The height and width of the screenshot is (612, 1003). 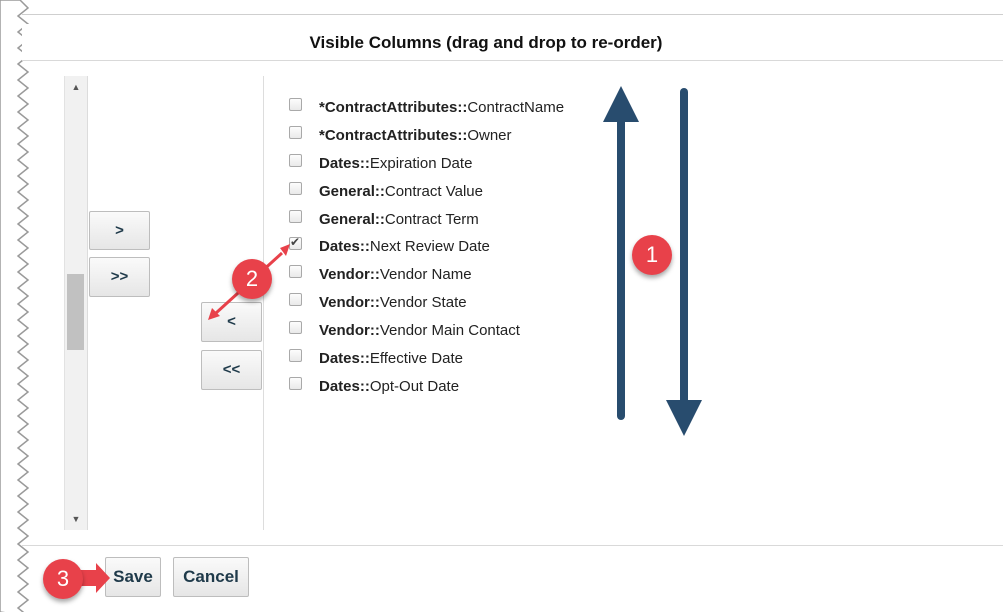 I want to click on column-field-name: Vendor Main Contact, so click(x=449, y=331).